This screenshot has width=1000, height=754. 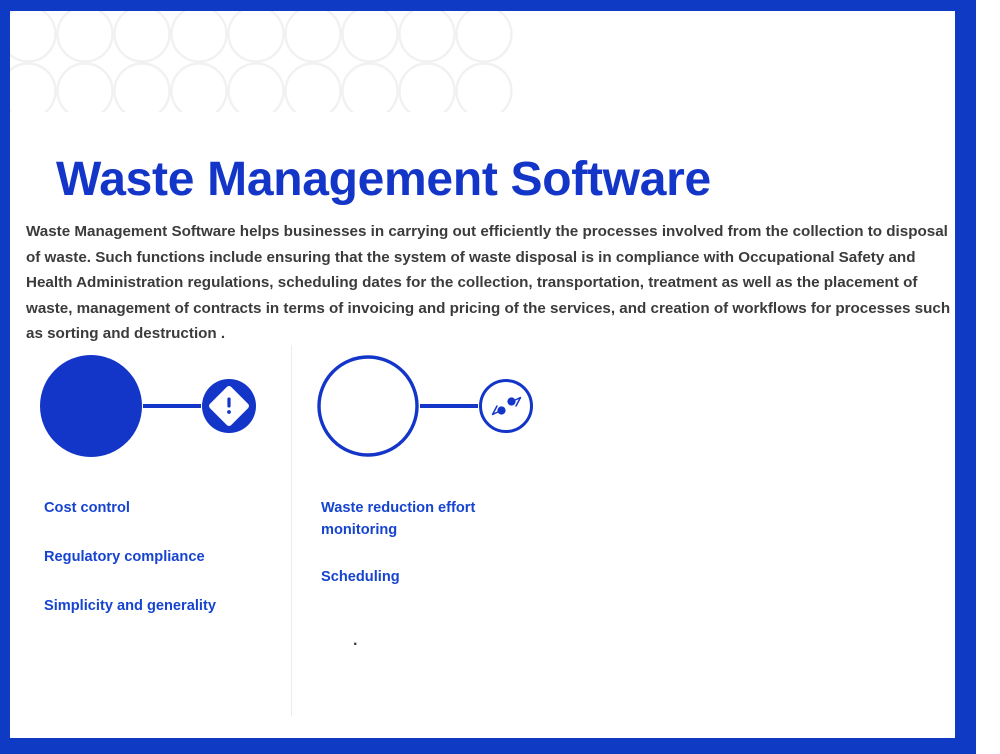 I want to click on decorative-circle-pattern, so click(x=270, y=61).